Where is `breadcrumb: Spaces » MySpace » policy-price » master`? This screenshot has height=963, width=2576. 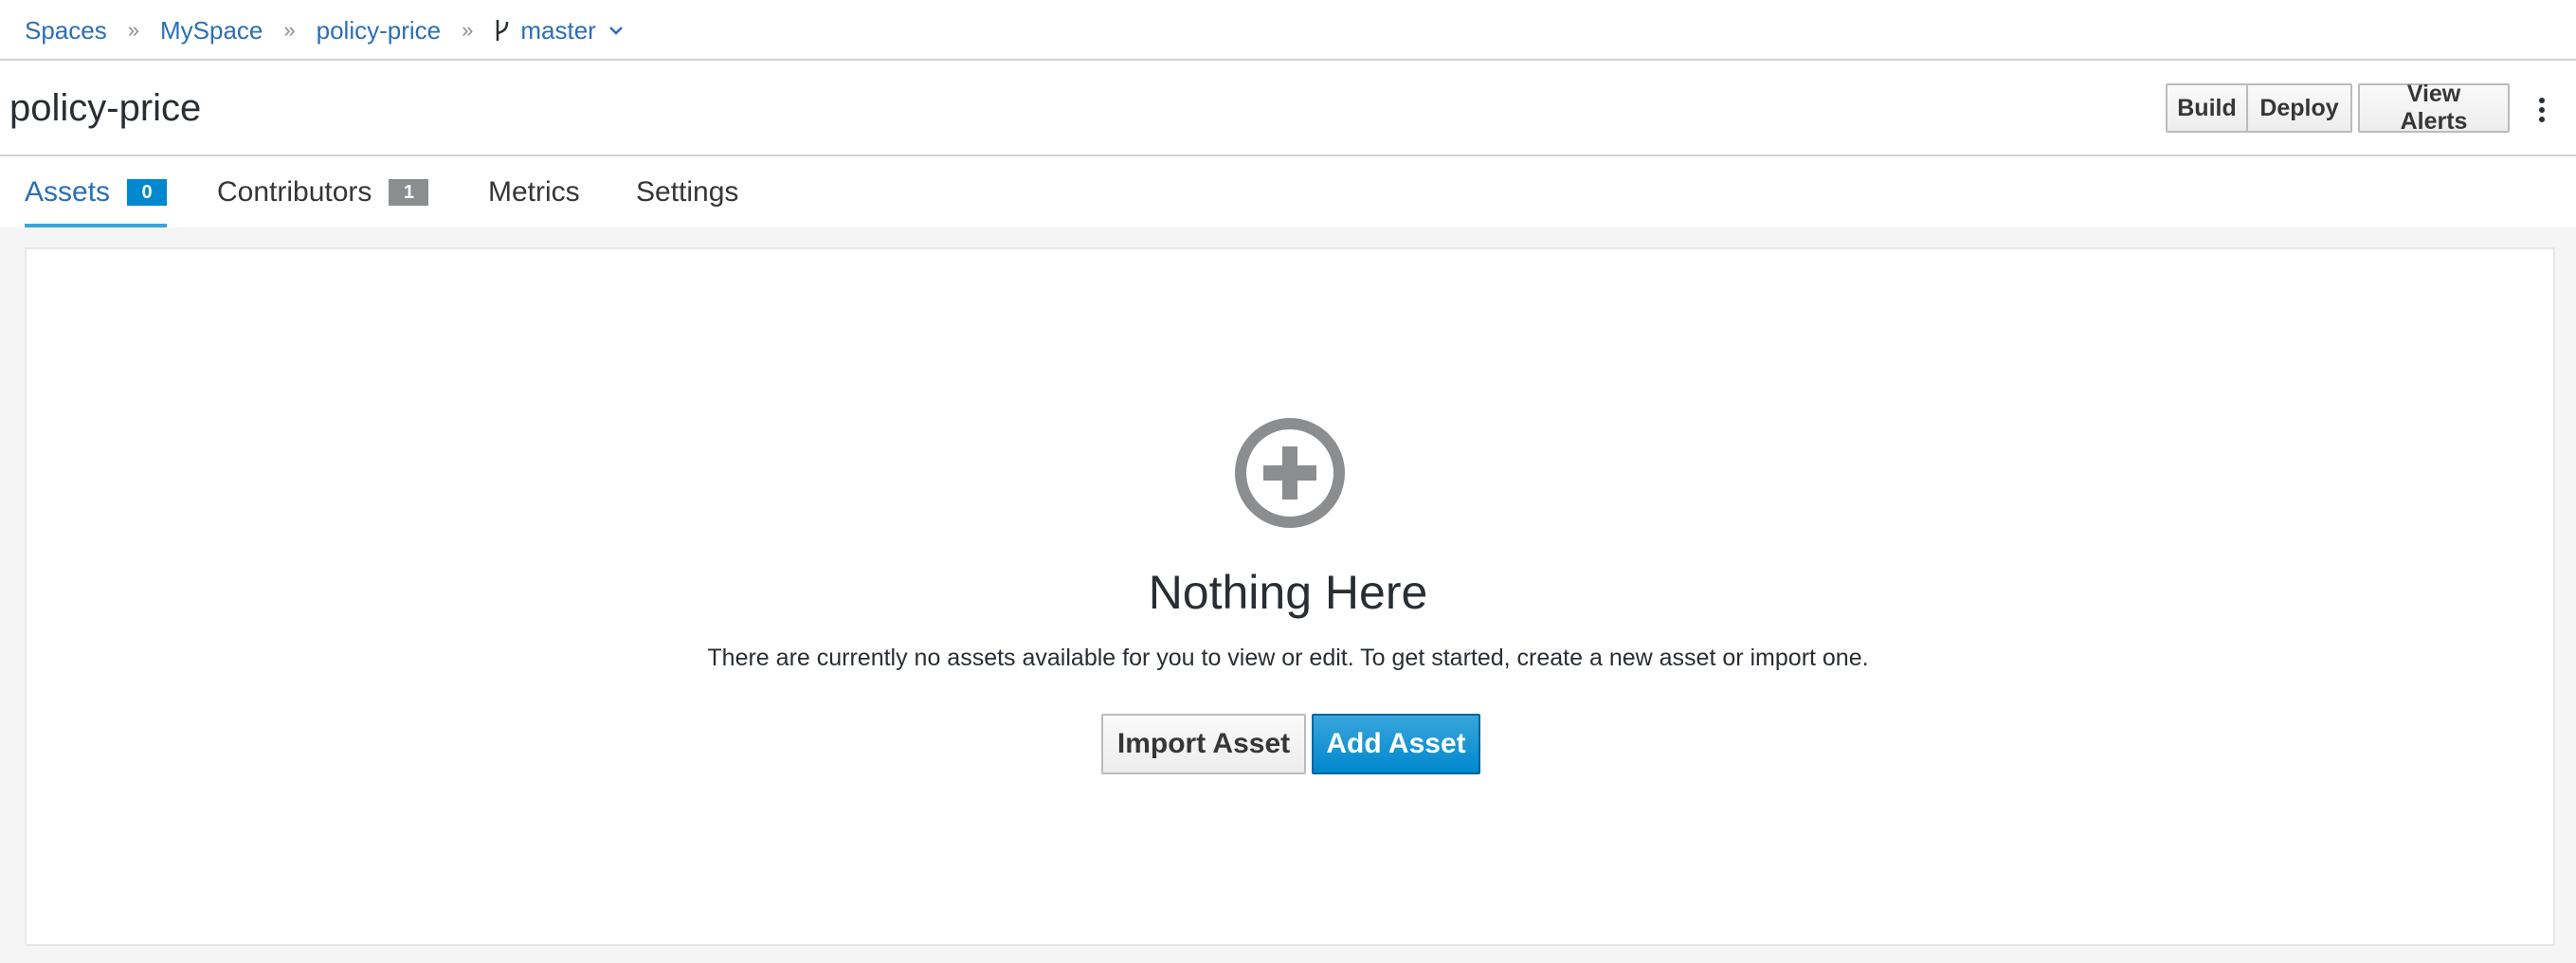
breadcrumb: Spaces » MySpace » policy-price » master is located at coordinates (325, 30).